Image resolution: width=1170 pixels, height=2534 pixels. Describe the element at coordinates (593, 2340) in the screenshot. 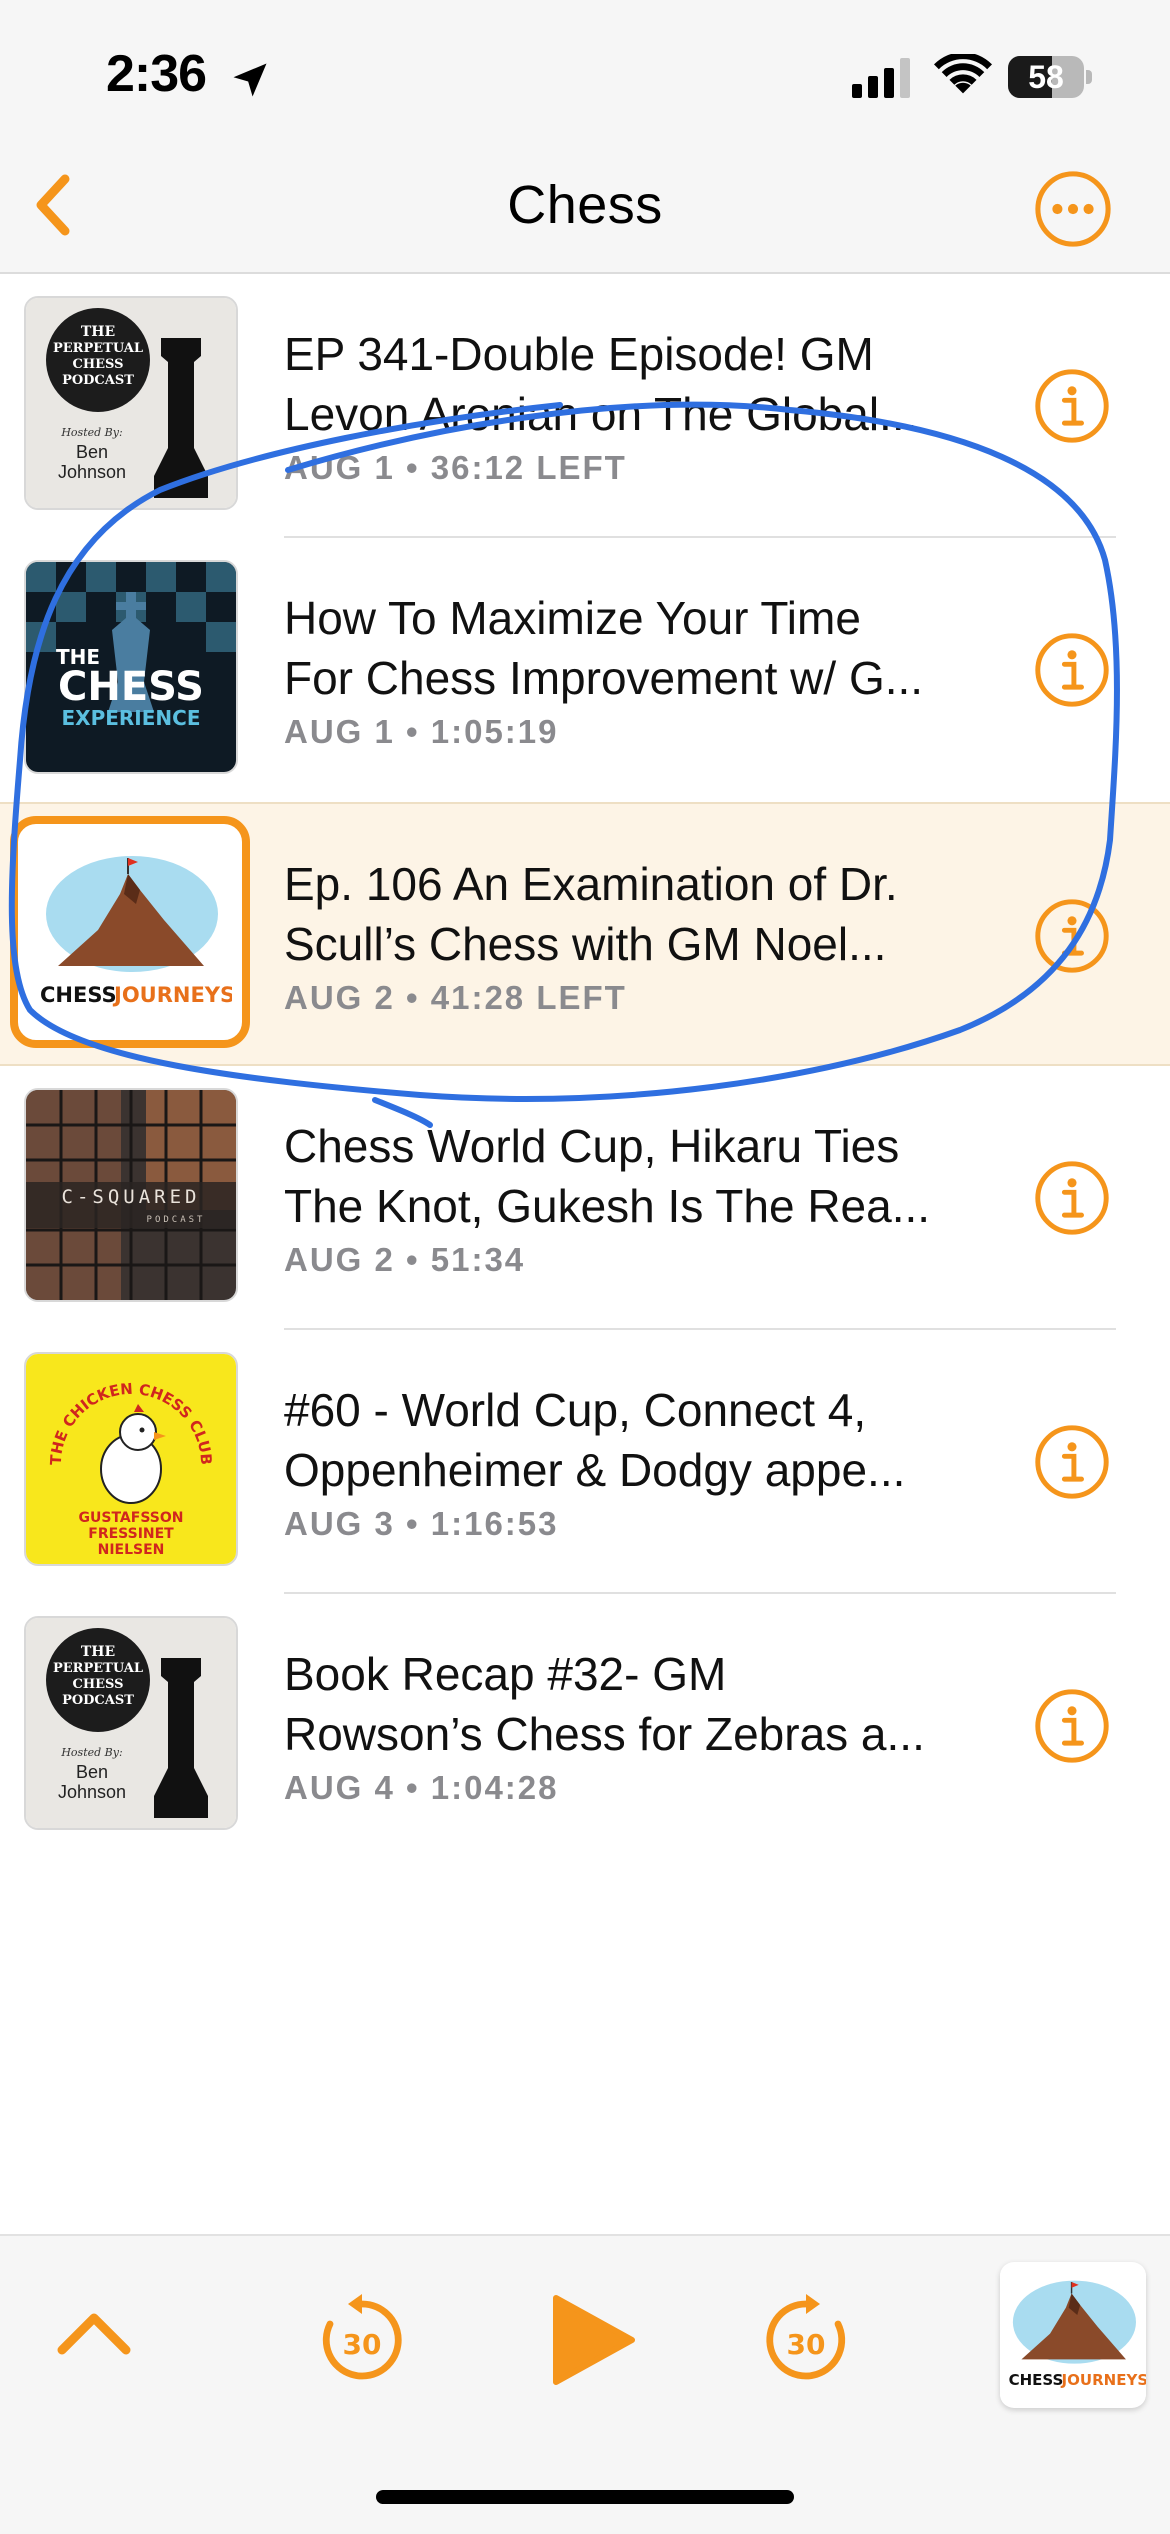

I see `play-button` at that location.